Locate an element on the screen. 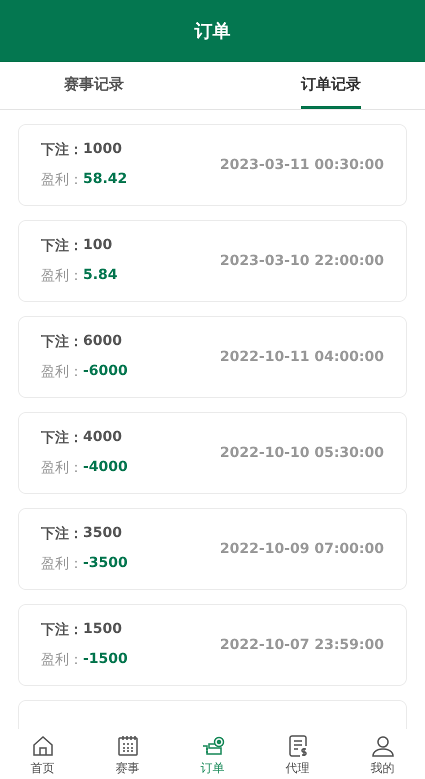  order-card: 下注：6000 盈利：-6000 2022-10-11 04:00:00 is located at coordinates (212, 357).